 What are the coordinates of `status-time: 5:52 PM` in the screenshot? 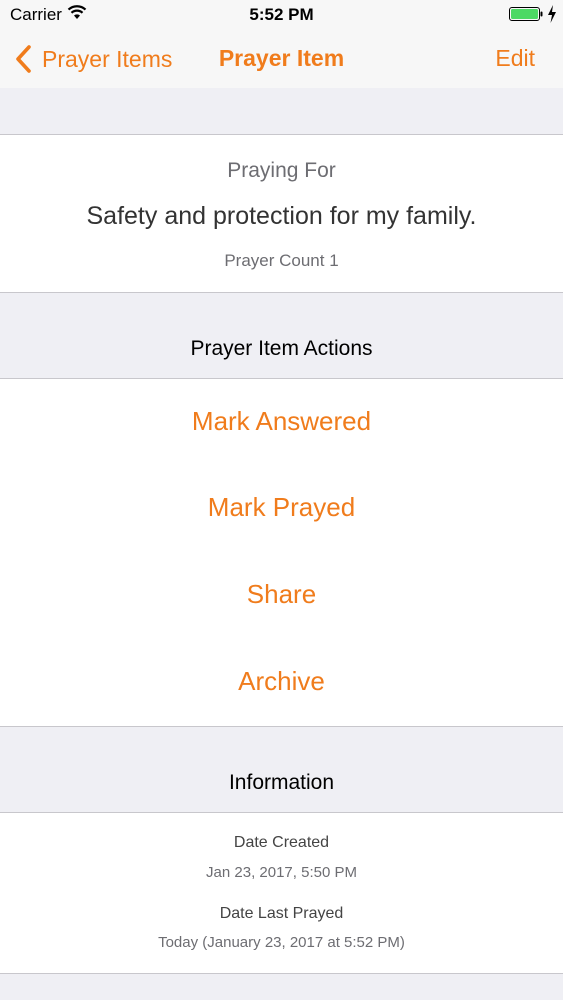 It's located at (281, 14).